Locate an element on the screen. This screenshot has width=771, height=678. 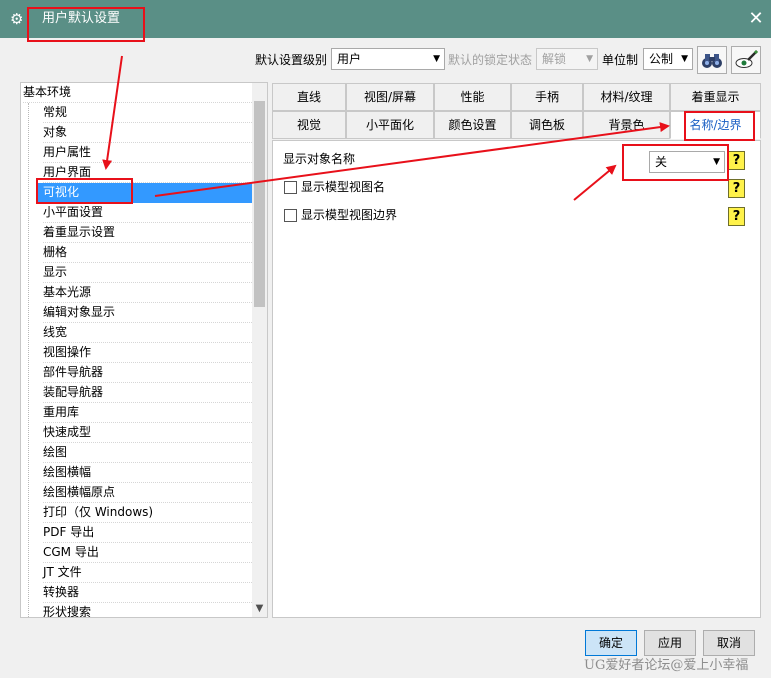
tree-item: 打印（仅 Windows) is located at coordinates (147, 513).